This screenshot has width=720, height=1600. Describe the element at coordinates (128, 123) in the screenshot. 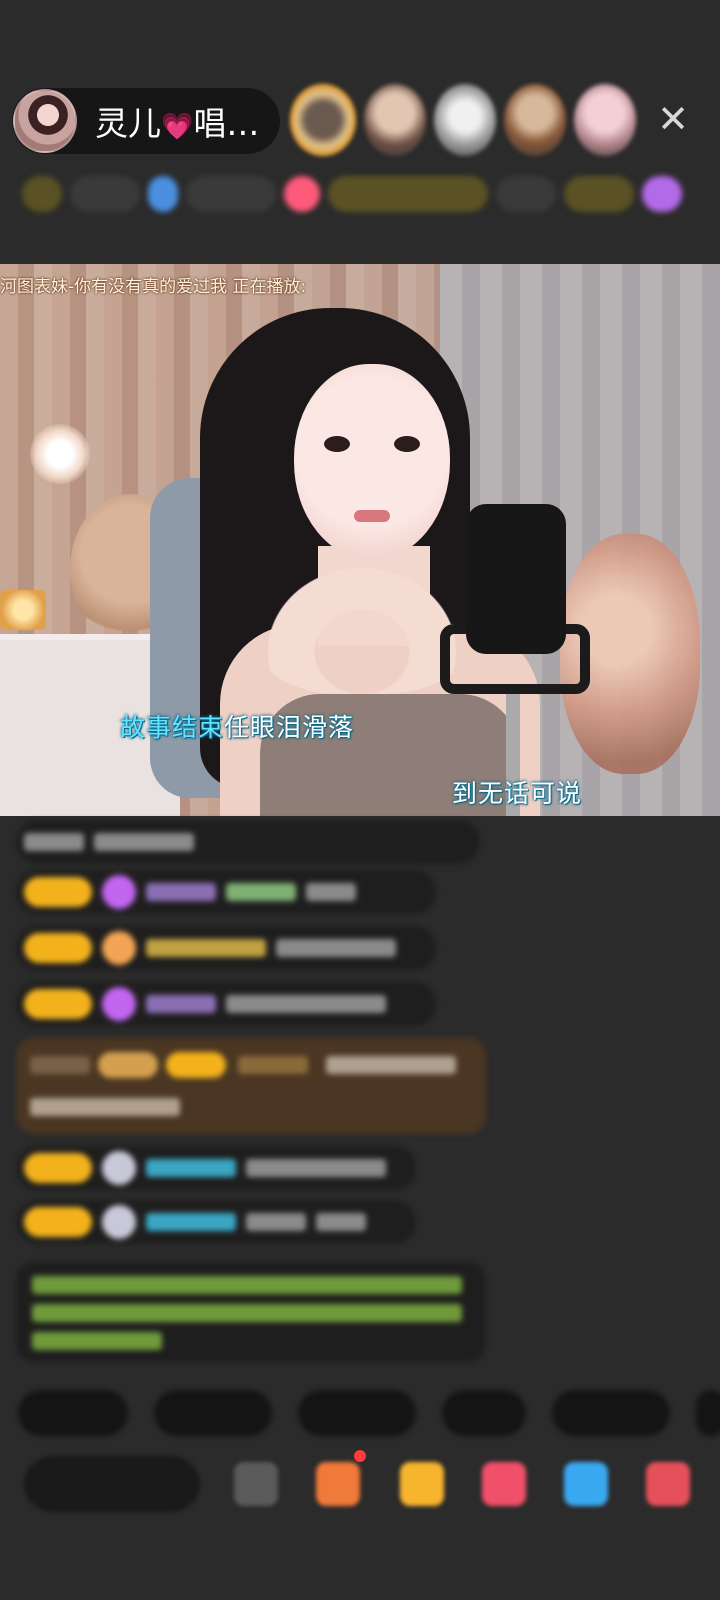

I see `host-name-text: 灵儿` at that location.